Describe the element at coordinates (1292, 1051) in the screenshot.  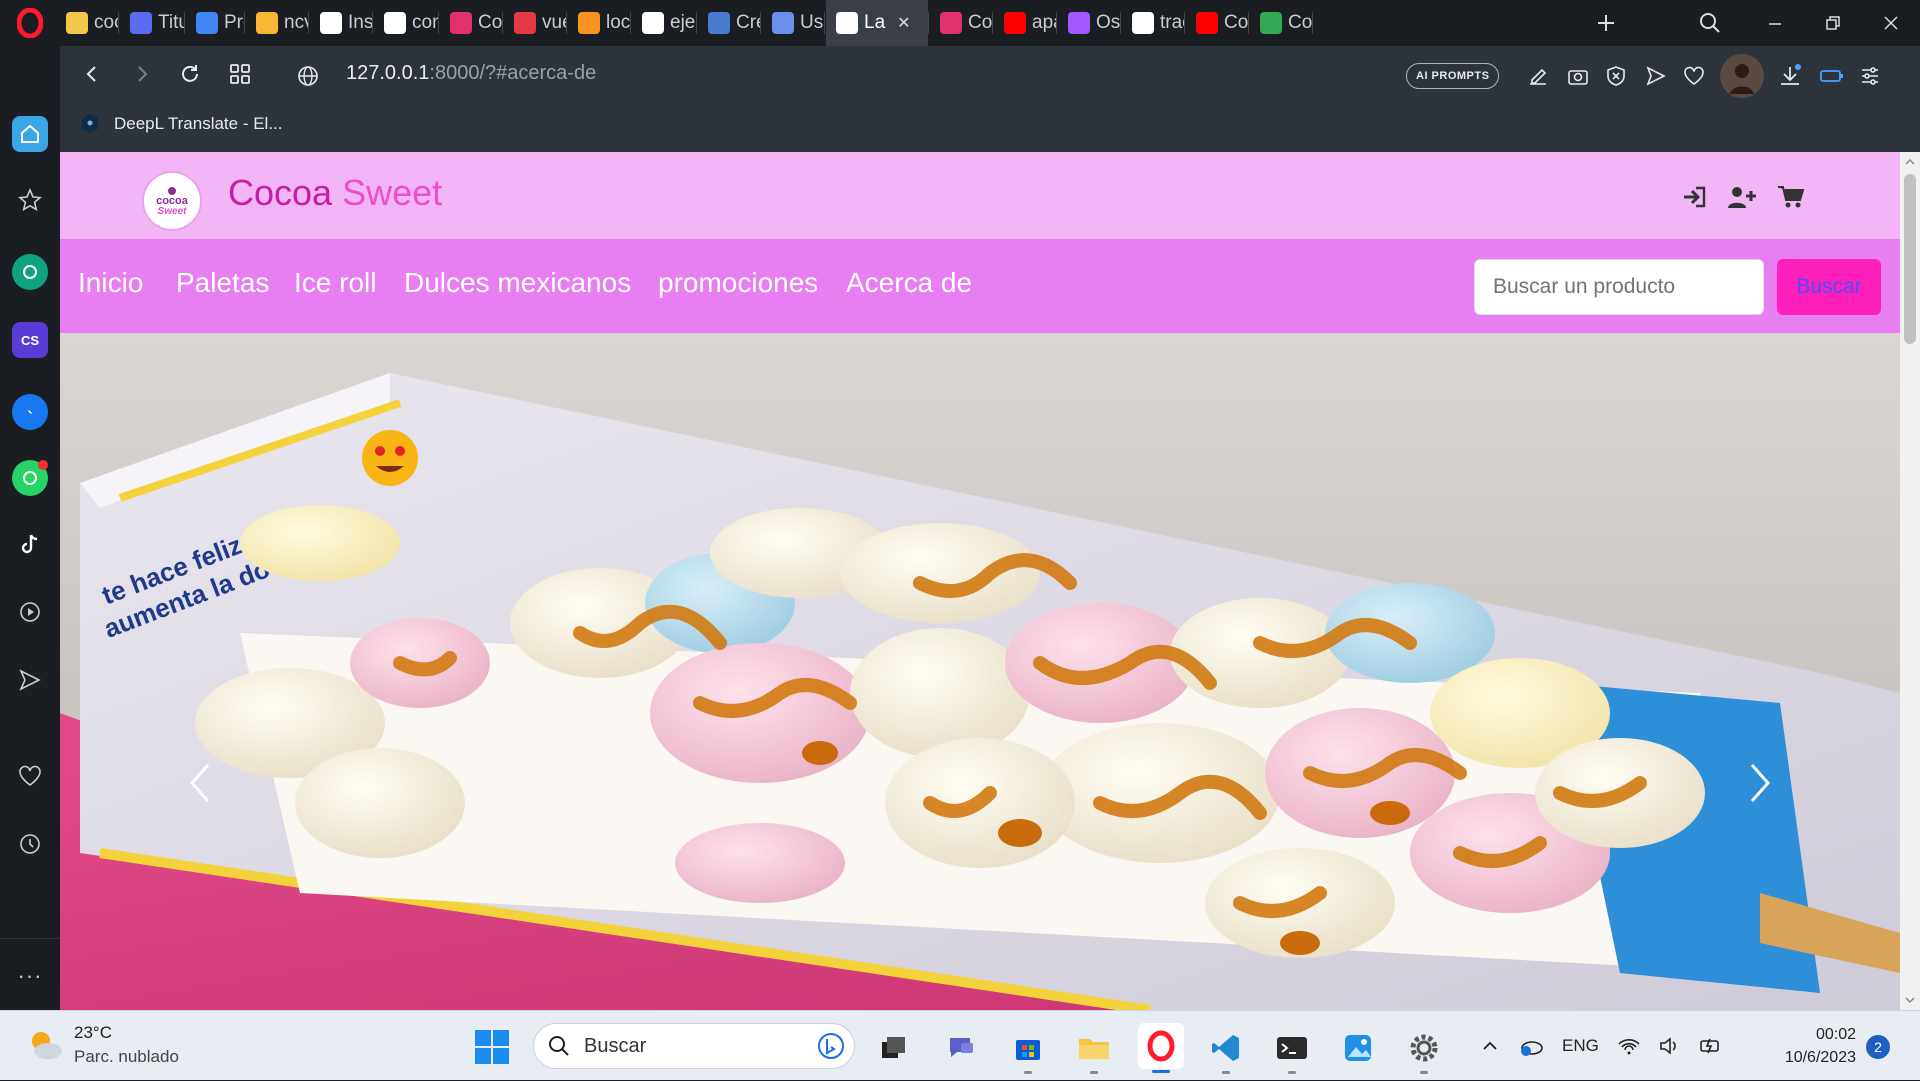
I see `terminal-icon` at that location.